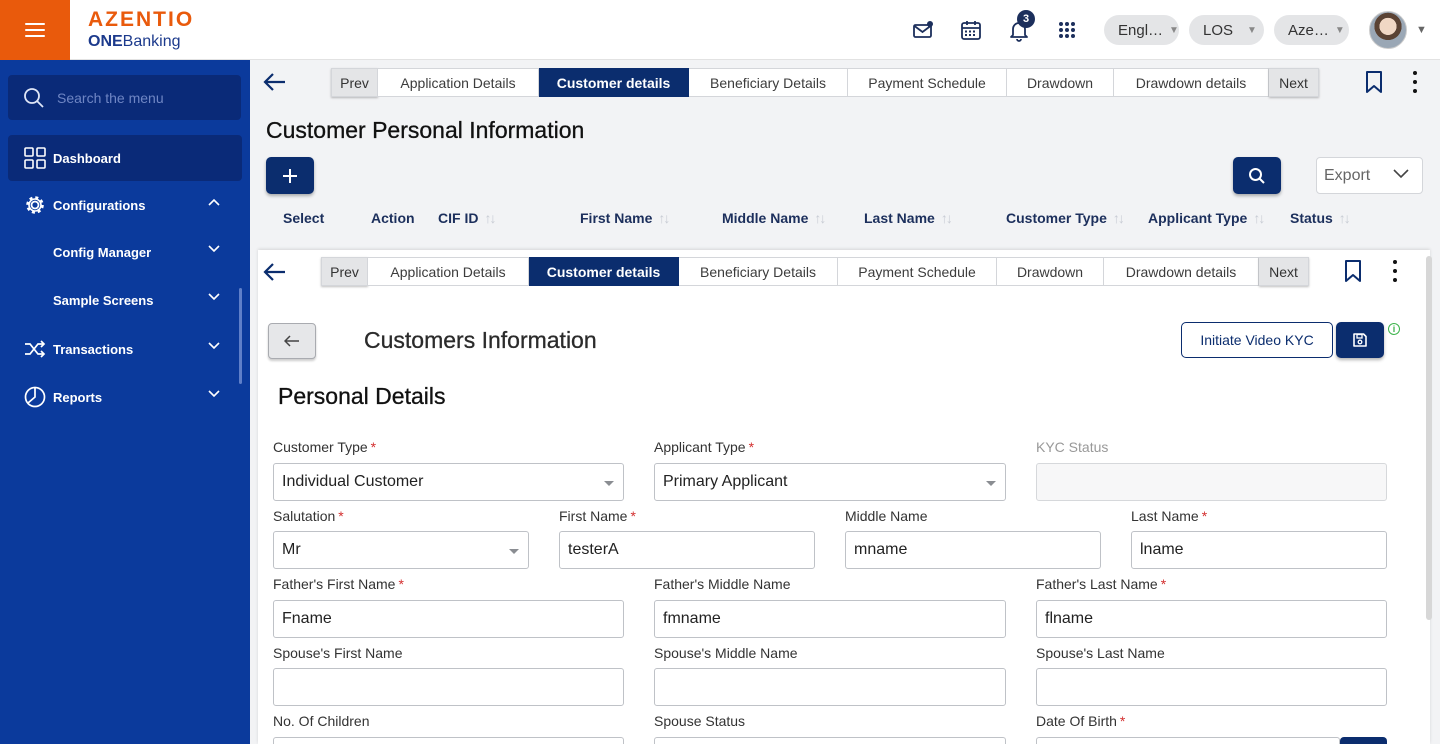 Image resolution: width=1440 pixels, height=744 pixels. I want to click on sidebar-scrollbar, so click(240, 336).